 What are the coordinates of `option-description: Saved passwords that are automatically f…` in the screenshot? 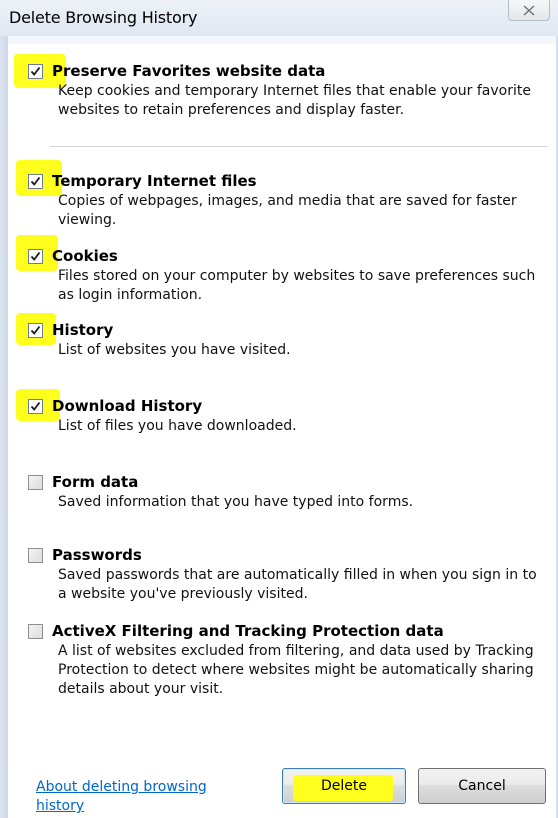 It's located at (297, 584).